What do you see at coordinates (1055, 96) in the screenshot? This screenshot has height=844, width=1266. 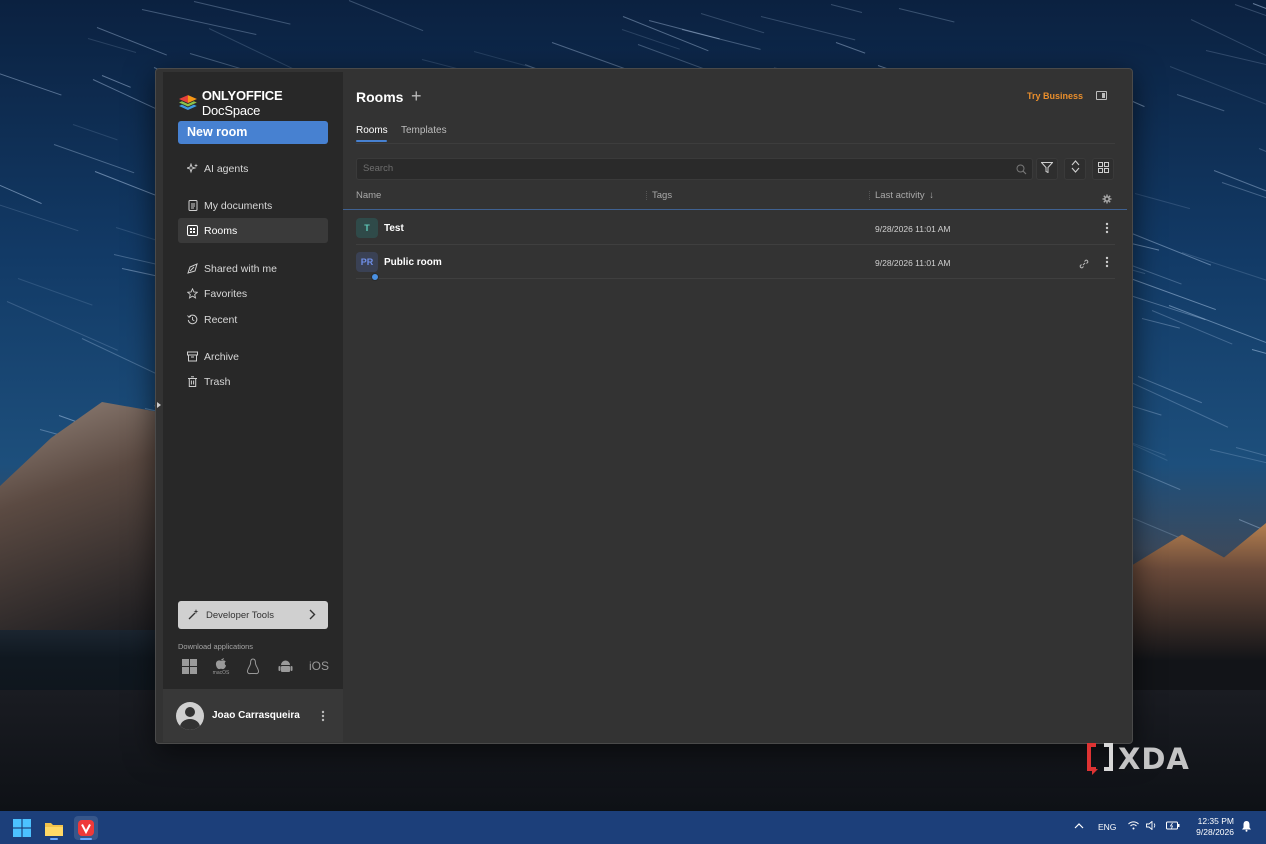 I see `try-business-link: Try Business` at bounding box center [1055, 96].